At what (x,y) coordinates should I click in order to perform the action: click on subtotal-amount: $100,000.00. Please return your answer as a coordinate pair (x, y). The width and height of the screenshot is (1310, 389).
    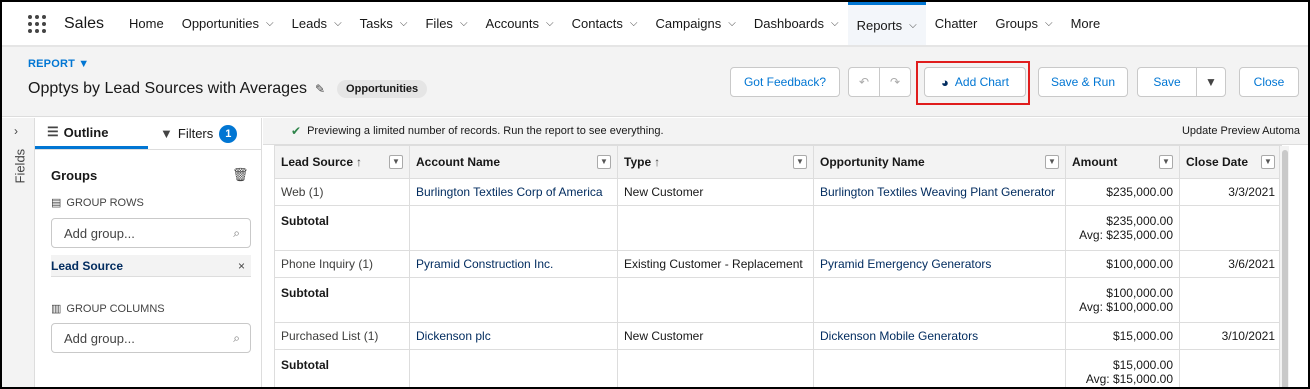
    Looking at the image, I should click on (1139, 293).